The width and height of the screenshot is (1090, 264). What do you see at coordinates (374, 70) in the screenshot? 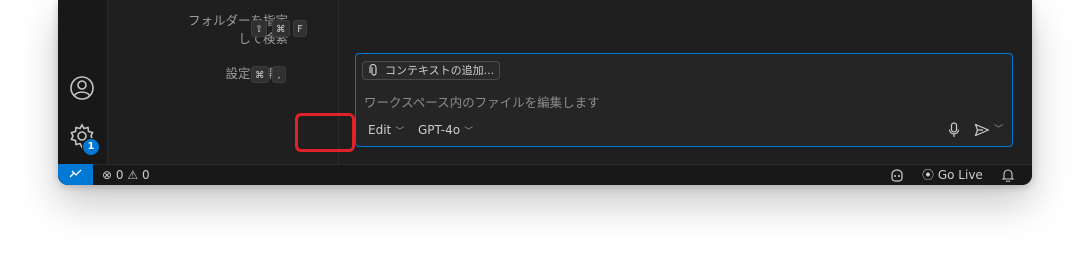
I see `paperclip-icon` at bounding box center [374, 70].